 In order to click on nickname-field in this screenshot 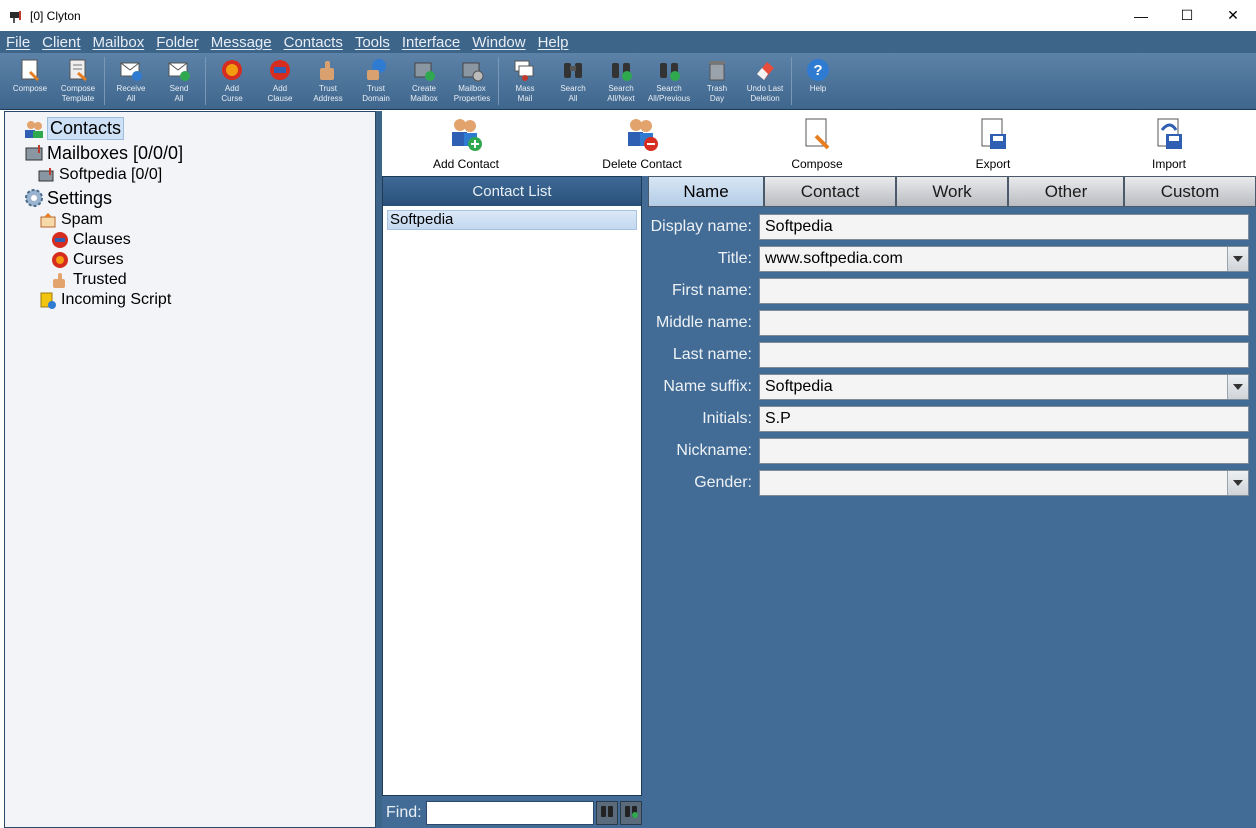, I will do `click(1004, 451)`.